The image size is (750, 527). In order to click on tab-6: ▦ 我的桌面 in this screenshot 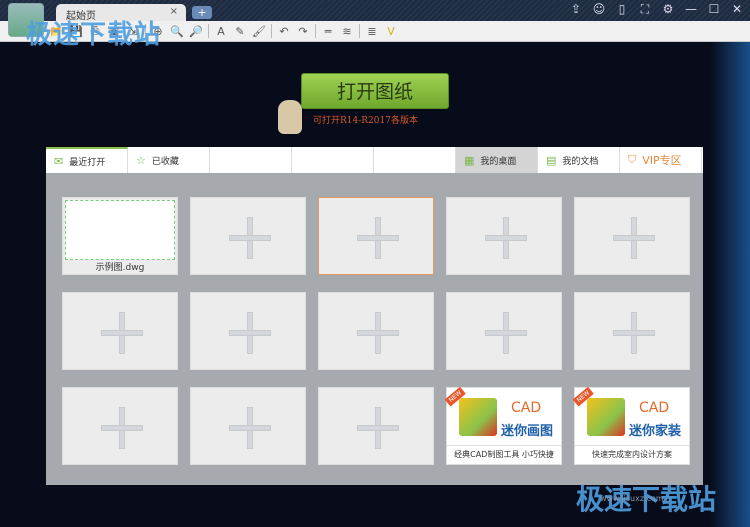, I will do `click(497, 160)`.